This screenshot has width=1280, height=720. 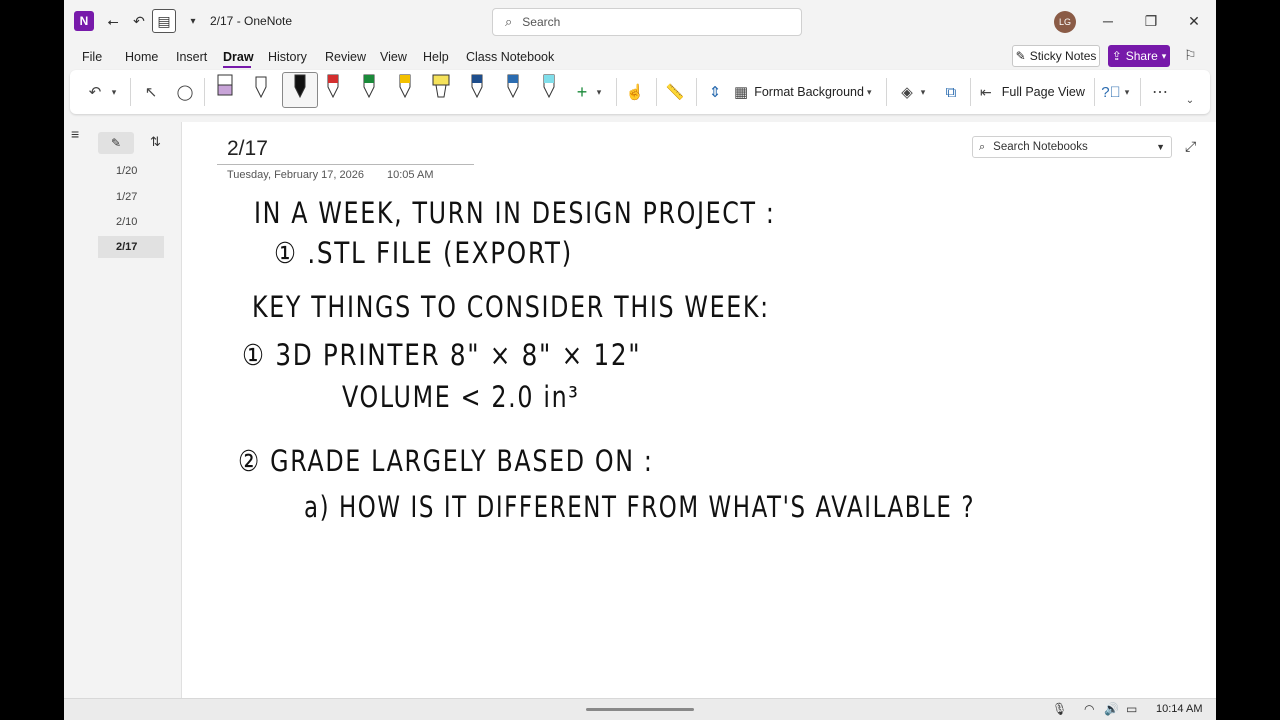 I want to click on microphone-icon: 🎙, so click(x=1059, y=709).